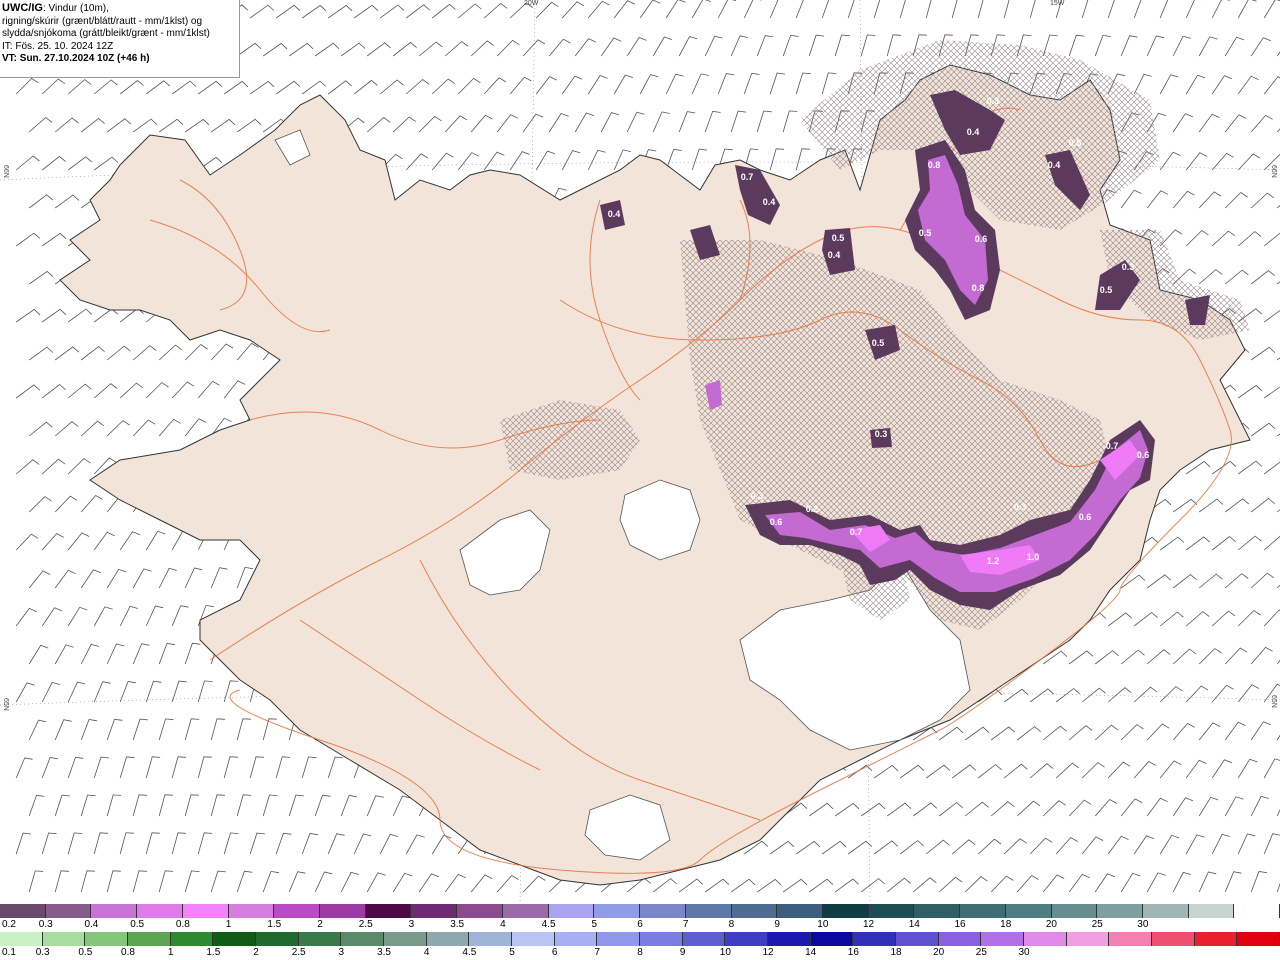 This screenshot has width=1280, height=960. What do you see at coordinates (469, 952) in the screenshot?
I see `legend-label: 4.5` at bounding box center [469, 952].